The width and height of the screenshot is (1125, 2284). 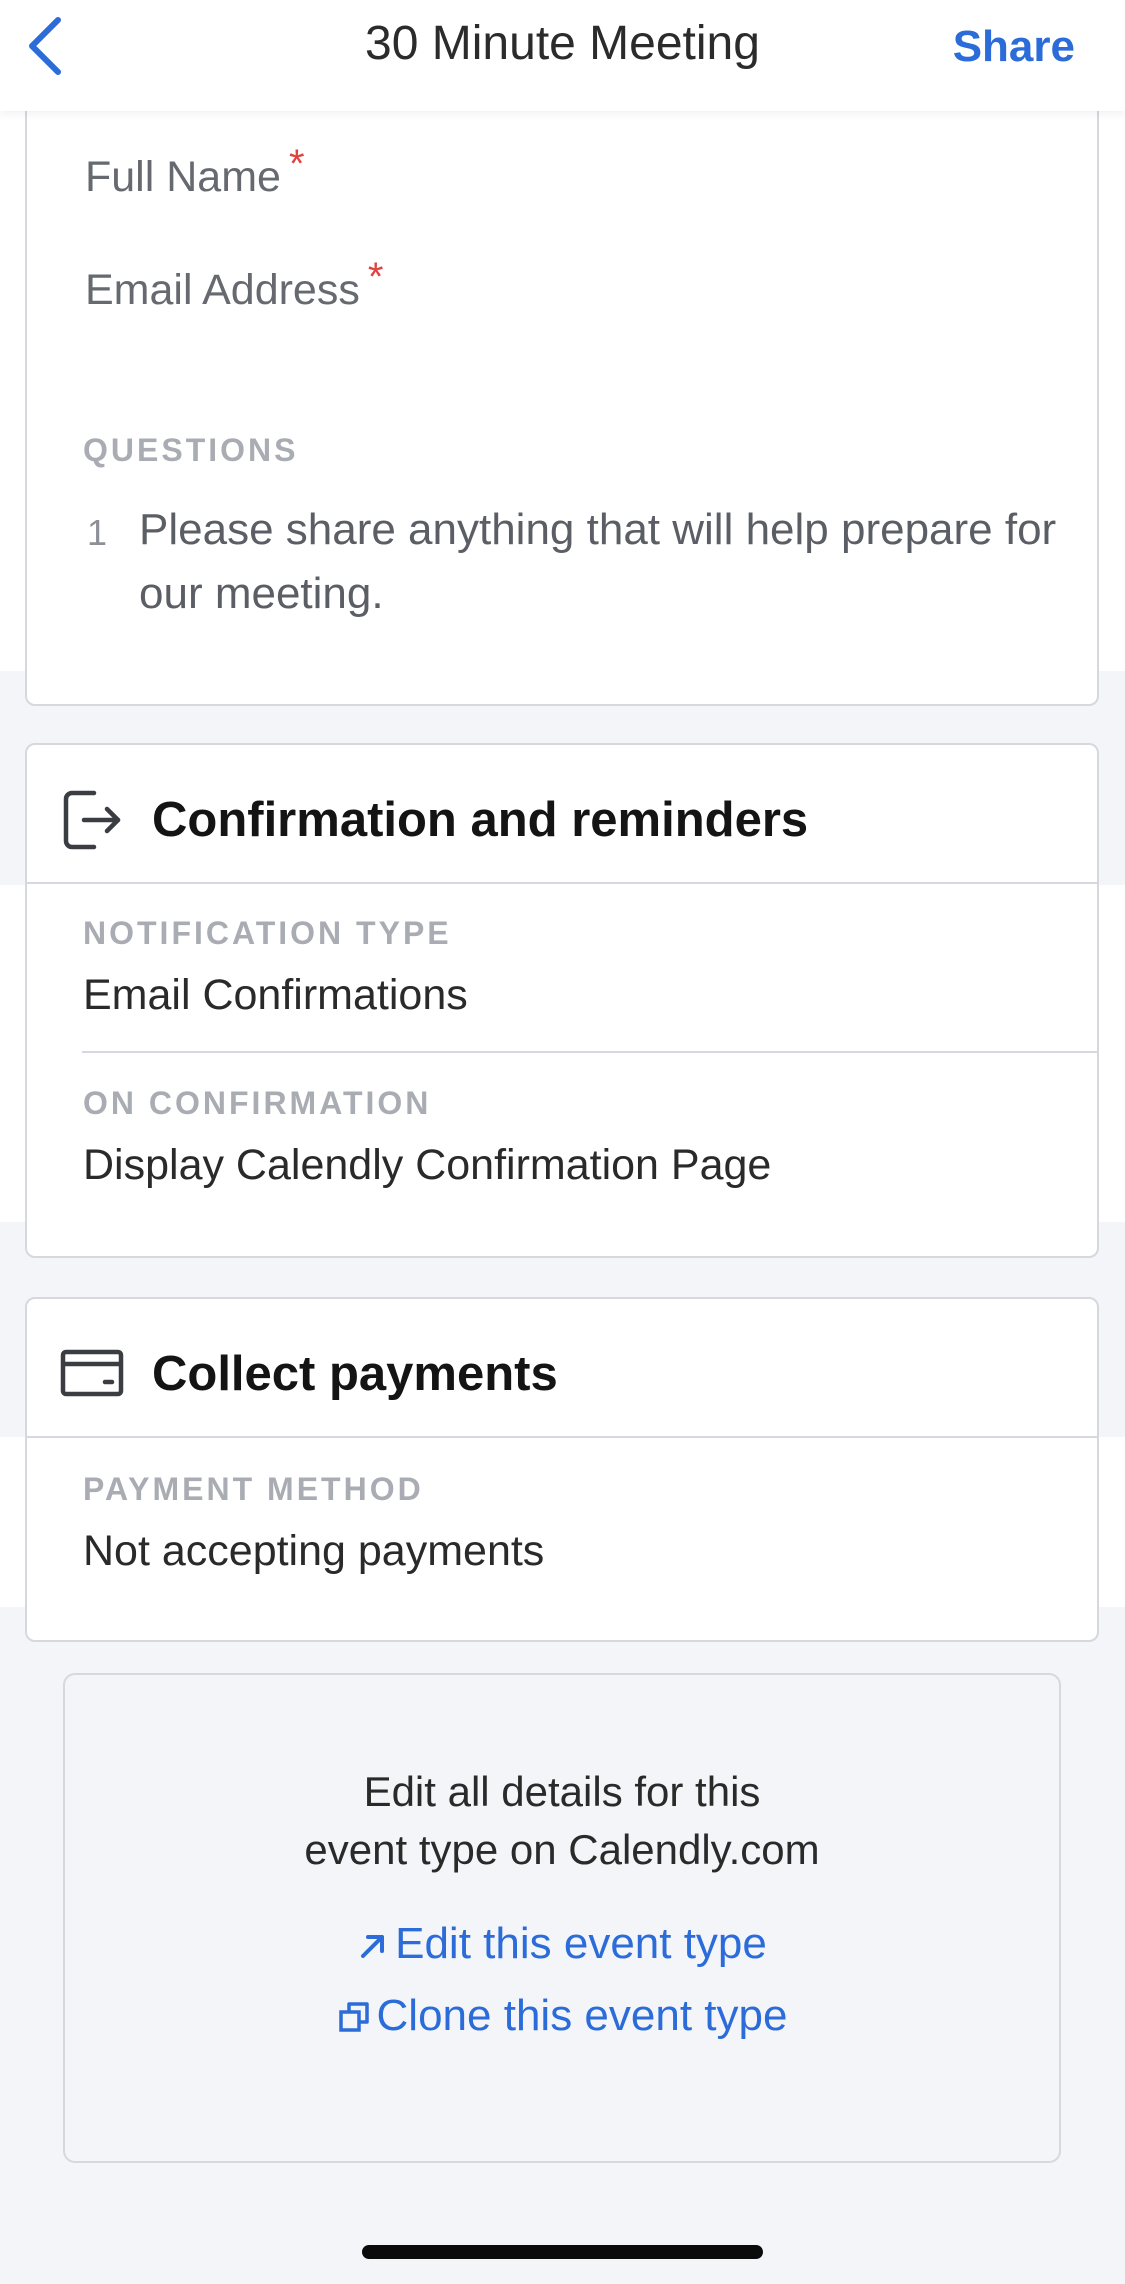 What do you see at coordinates (93, 822) in the screenshot?
I see `exit-arrow-icon` at bounding box center [93, 822].